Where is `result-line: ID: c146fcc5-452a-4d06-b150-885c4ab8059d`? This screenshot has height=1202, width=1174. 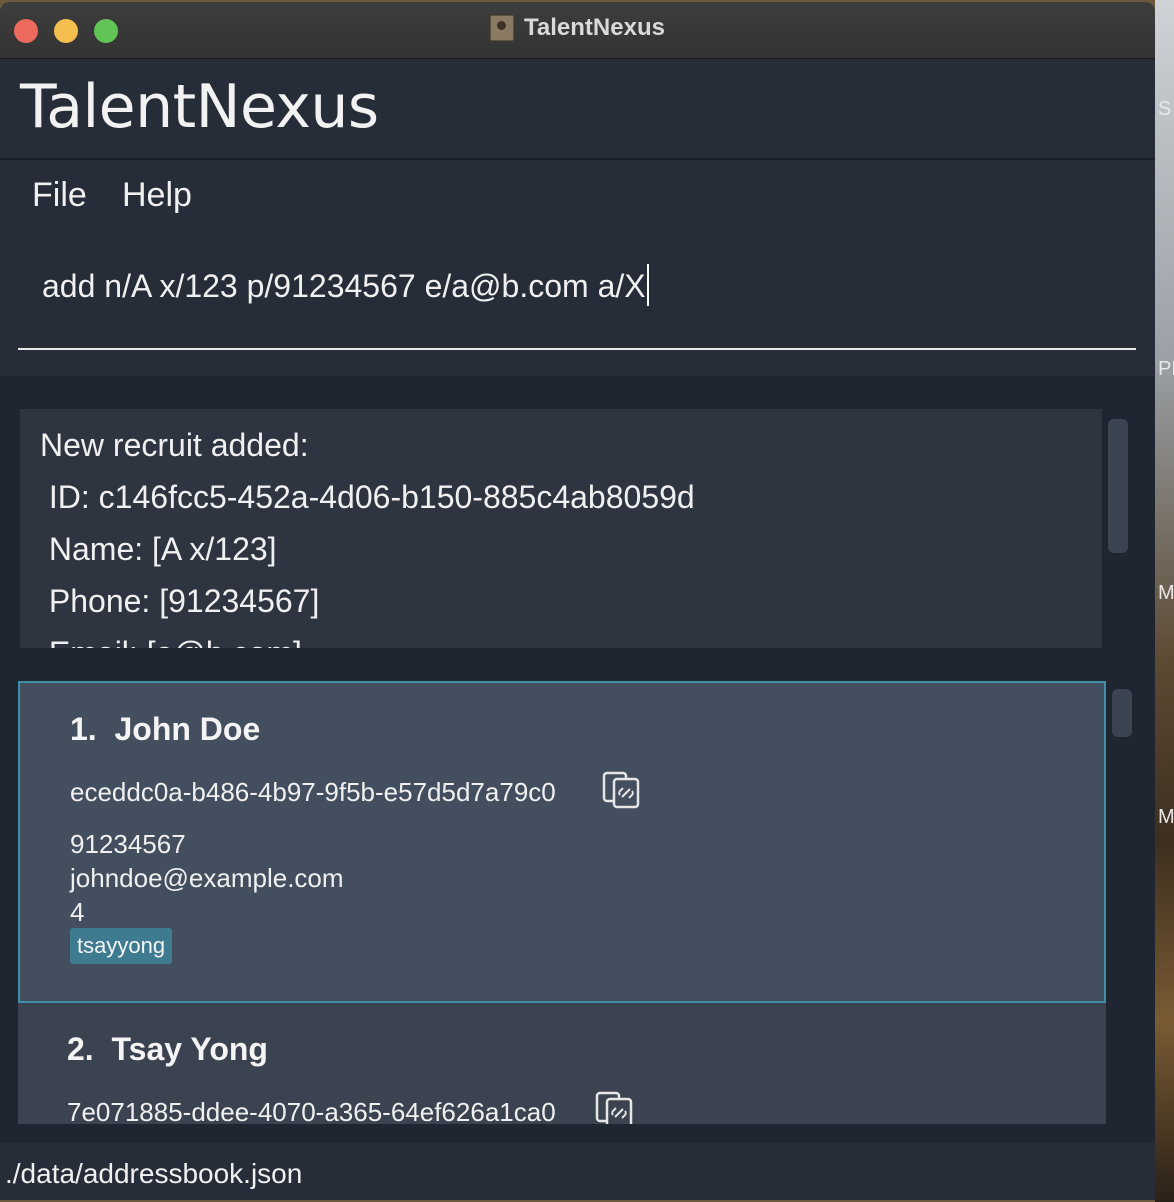 result-line: ID: c146fcc5-452a-4d06-b150-885c4ab8059d is located at coordinates (367, 497).